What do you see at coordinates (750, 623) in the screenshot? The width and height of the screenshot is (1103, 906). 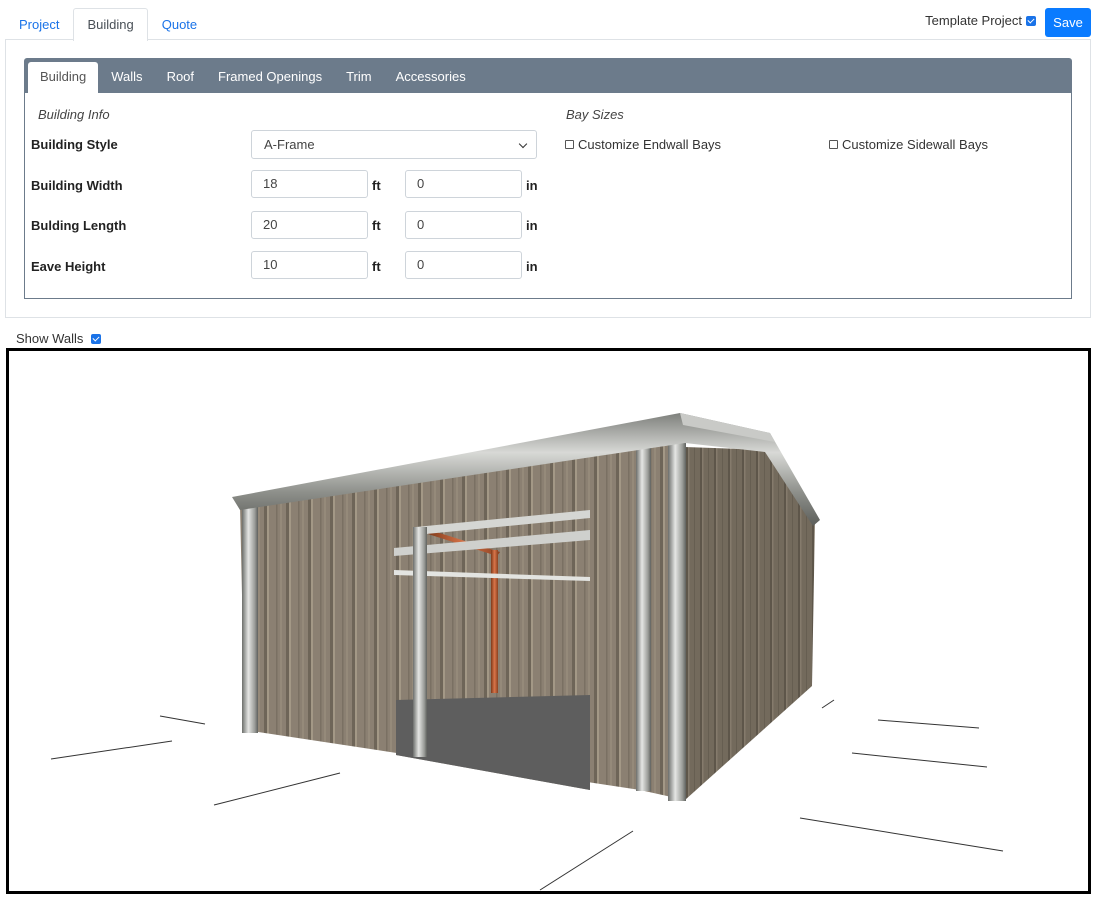 I see `endwall-right` at bounding box center [750, 623].